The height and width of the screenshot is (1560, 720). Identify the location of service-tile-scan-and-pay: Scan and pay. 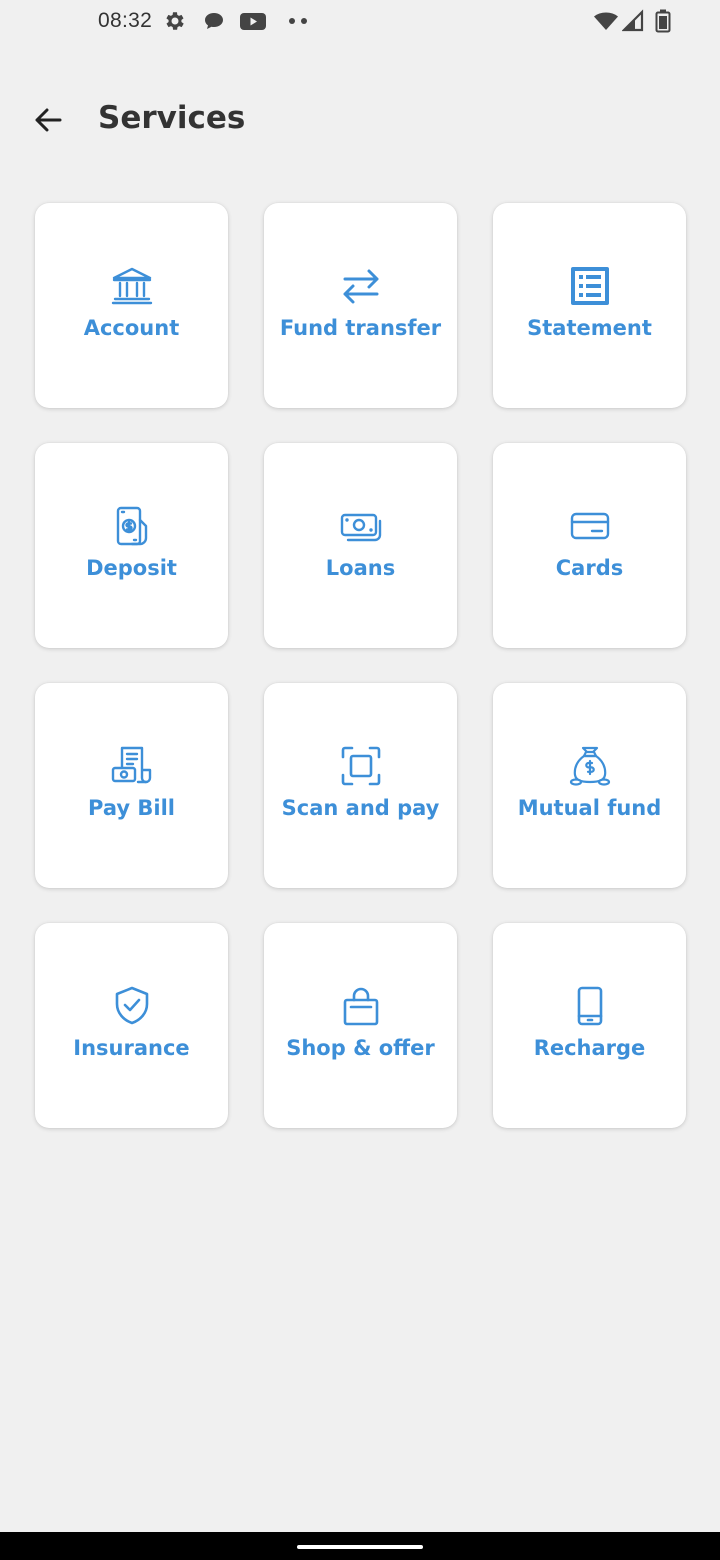
(360, 785).